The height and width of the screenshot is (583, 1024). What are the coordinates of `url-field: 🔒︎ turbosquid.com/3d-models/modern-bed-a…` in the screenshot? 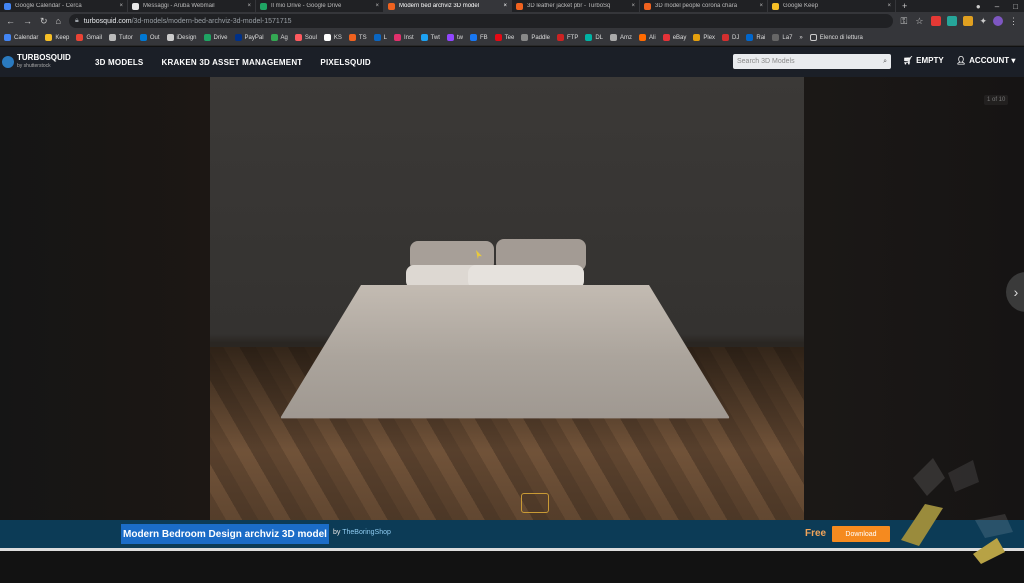 It's located at (480, 21).